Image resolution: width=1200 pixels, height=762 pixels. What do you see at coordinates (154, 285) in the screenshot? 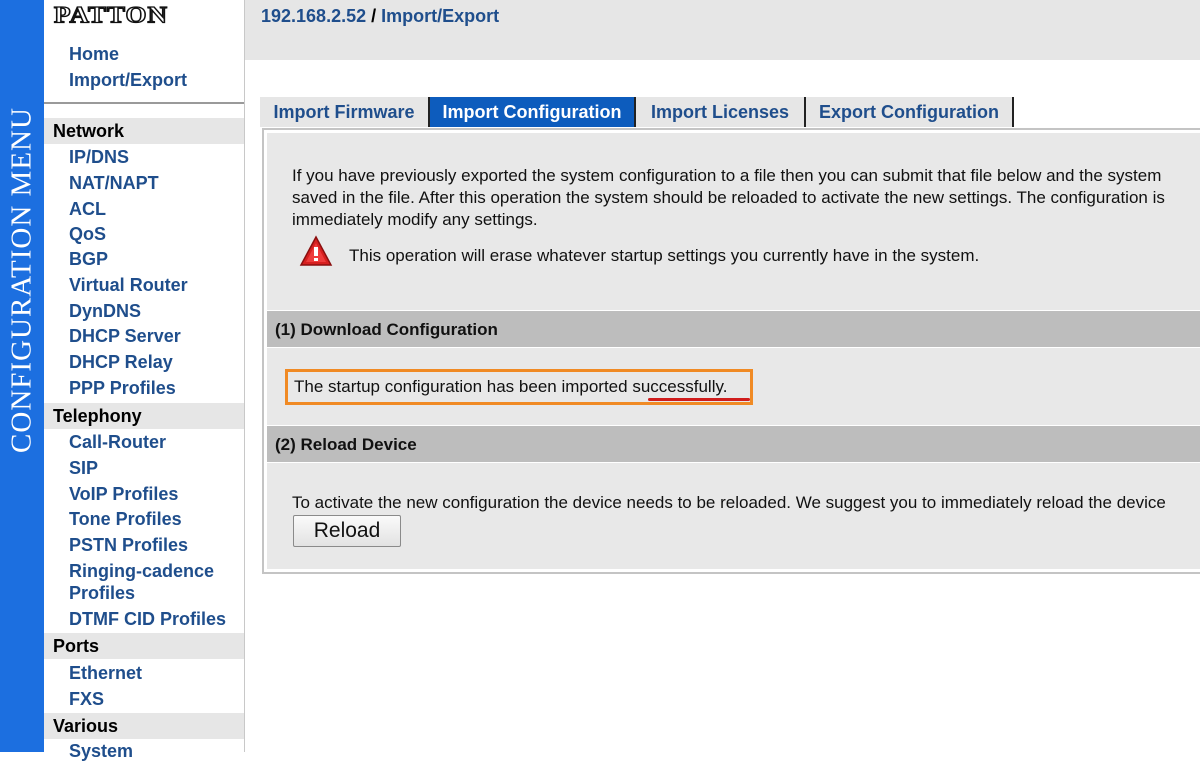
I see `sidebar-item-virtual-router: Virtual Router` at bounding box center [154, 285].